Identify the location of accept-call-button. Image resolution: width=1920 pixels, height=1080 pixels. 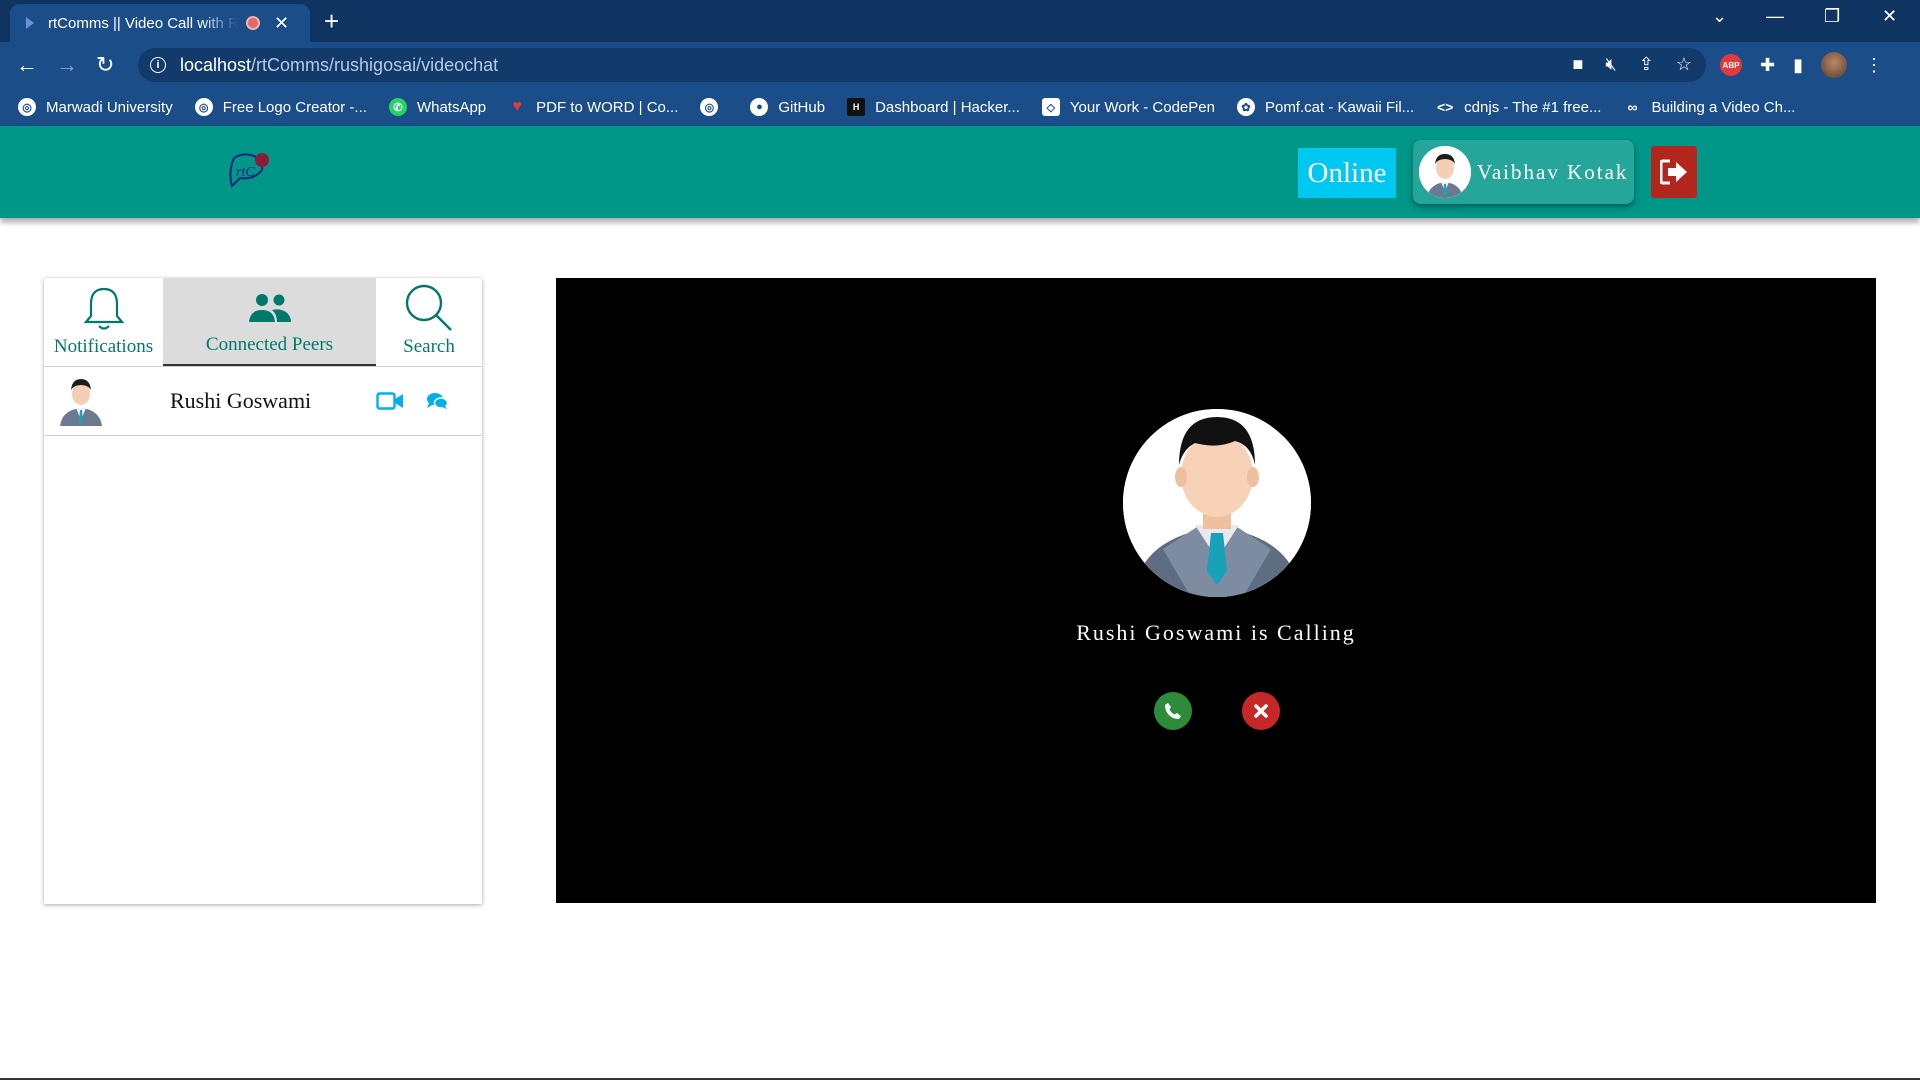
(1173, 711).